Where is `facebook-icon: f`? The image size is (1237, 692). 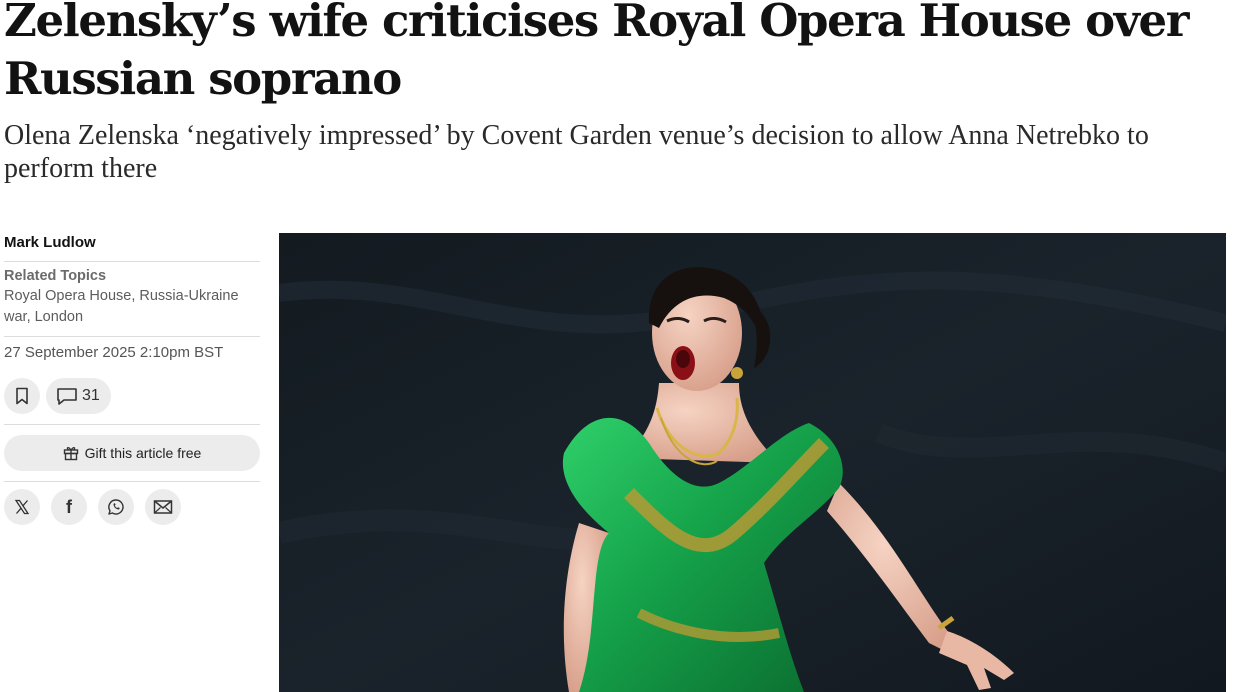 facebook-icon: f is located at coordinates (69, 507).